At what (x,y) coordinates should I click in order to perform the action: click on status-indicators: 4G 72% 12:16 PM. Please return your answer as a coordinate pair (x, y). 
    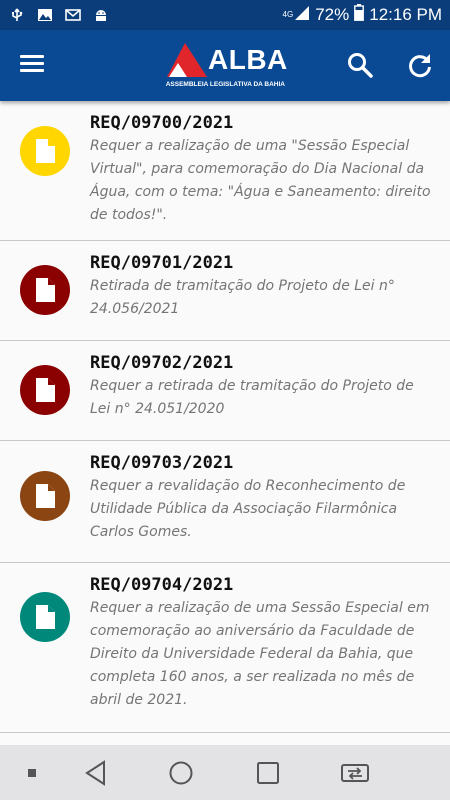
    Looking at the image, I should click on (362, 15).